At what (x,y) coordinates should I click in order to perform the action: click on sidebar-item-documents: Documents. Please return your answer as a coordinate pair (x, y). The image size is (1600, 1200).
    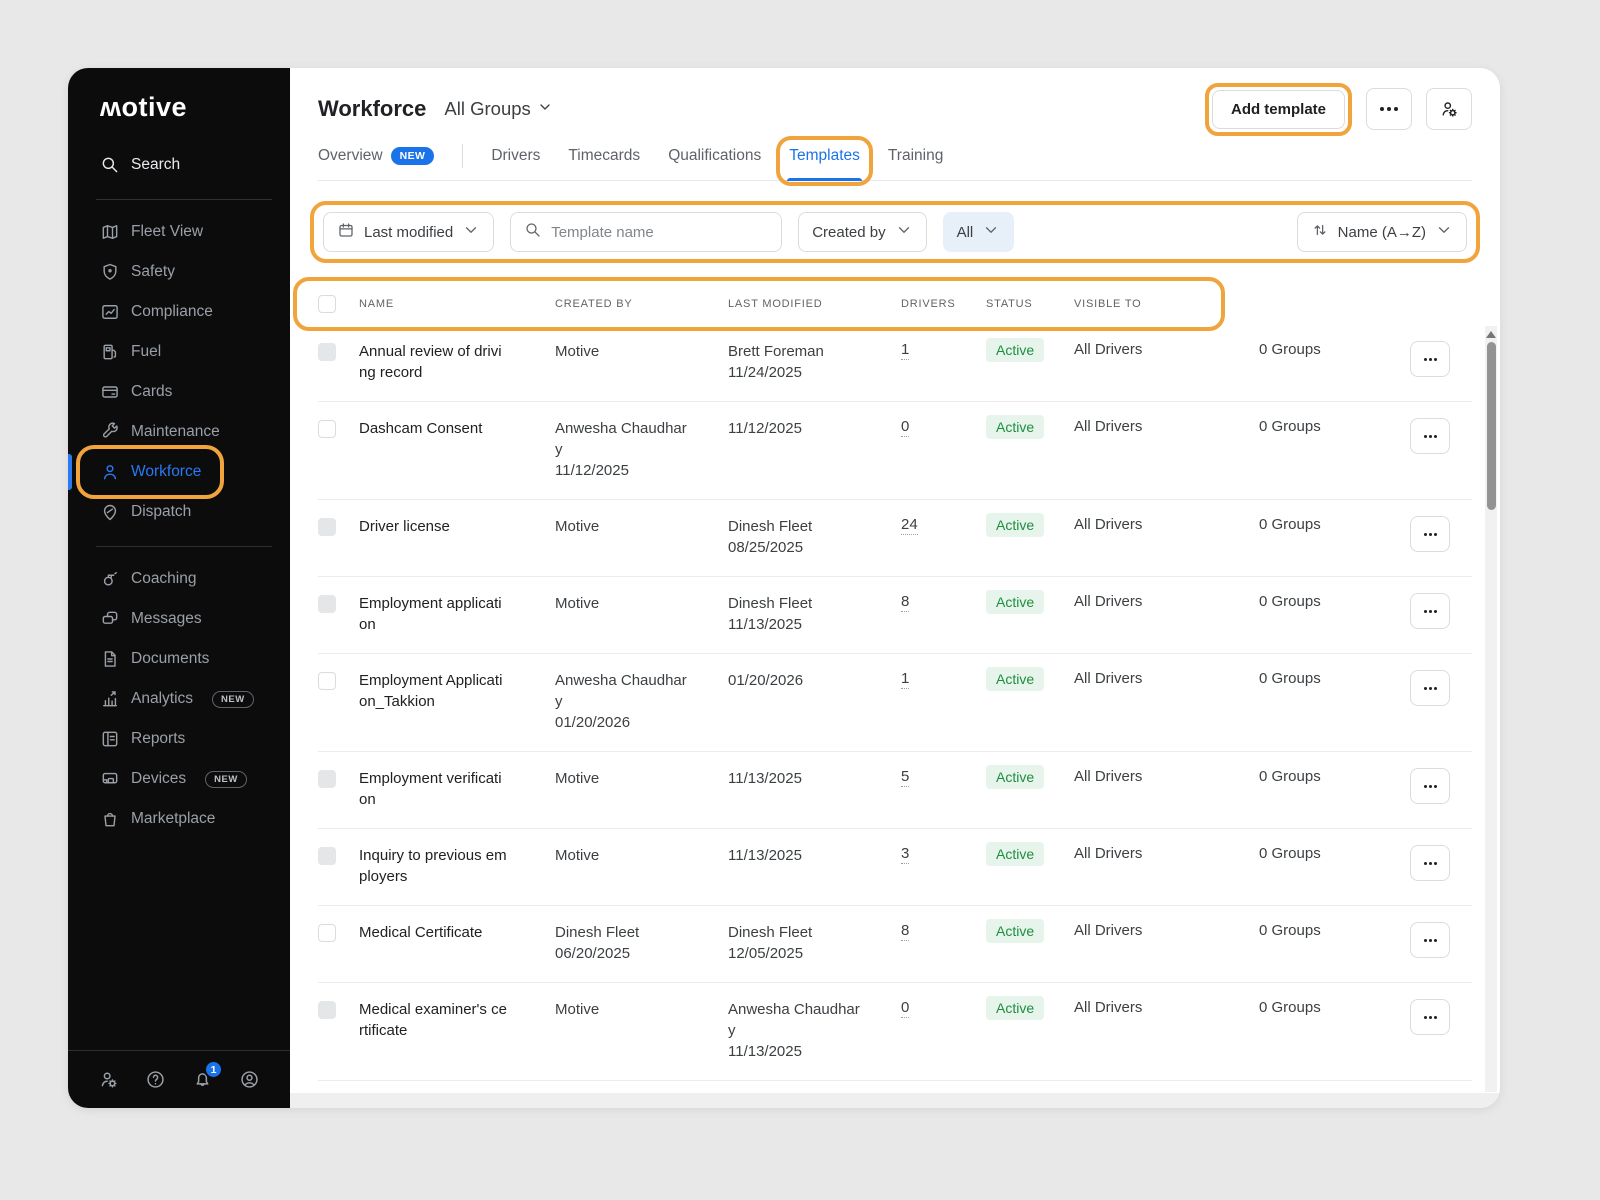
    Looking at the image, I should click on (179, 659).